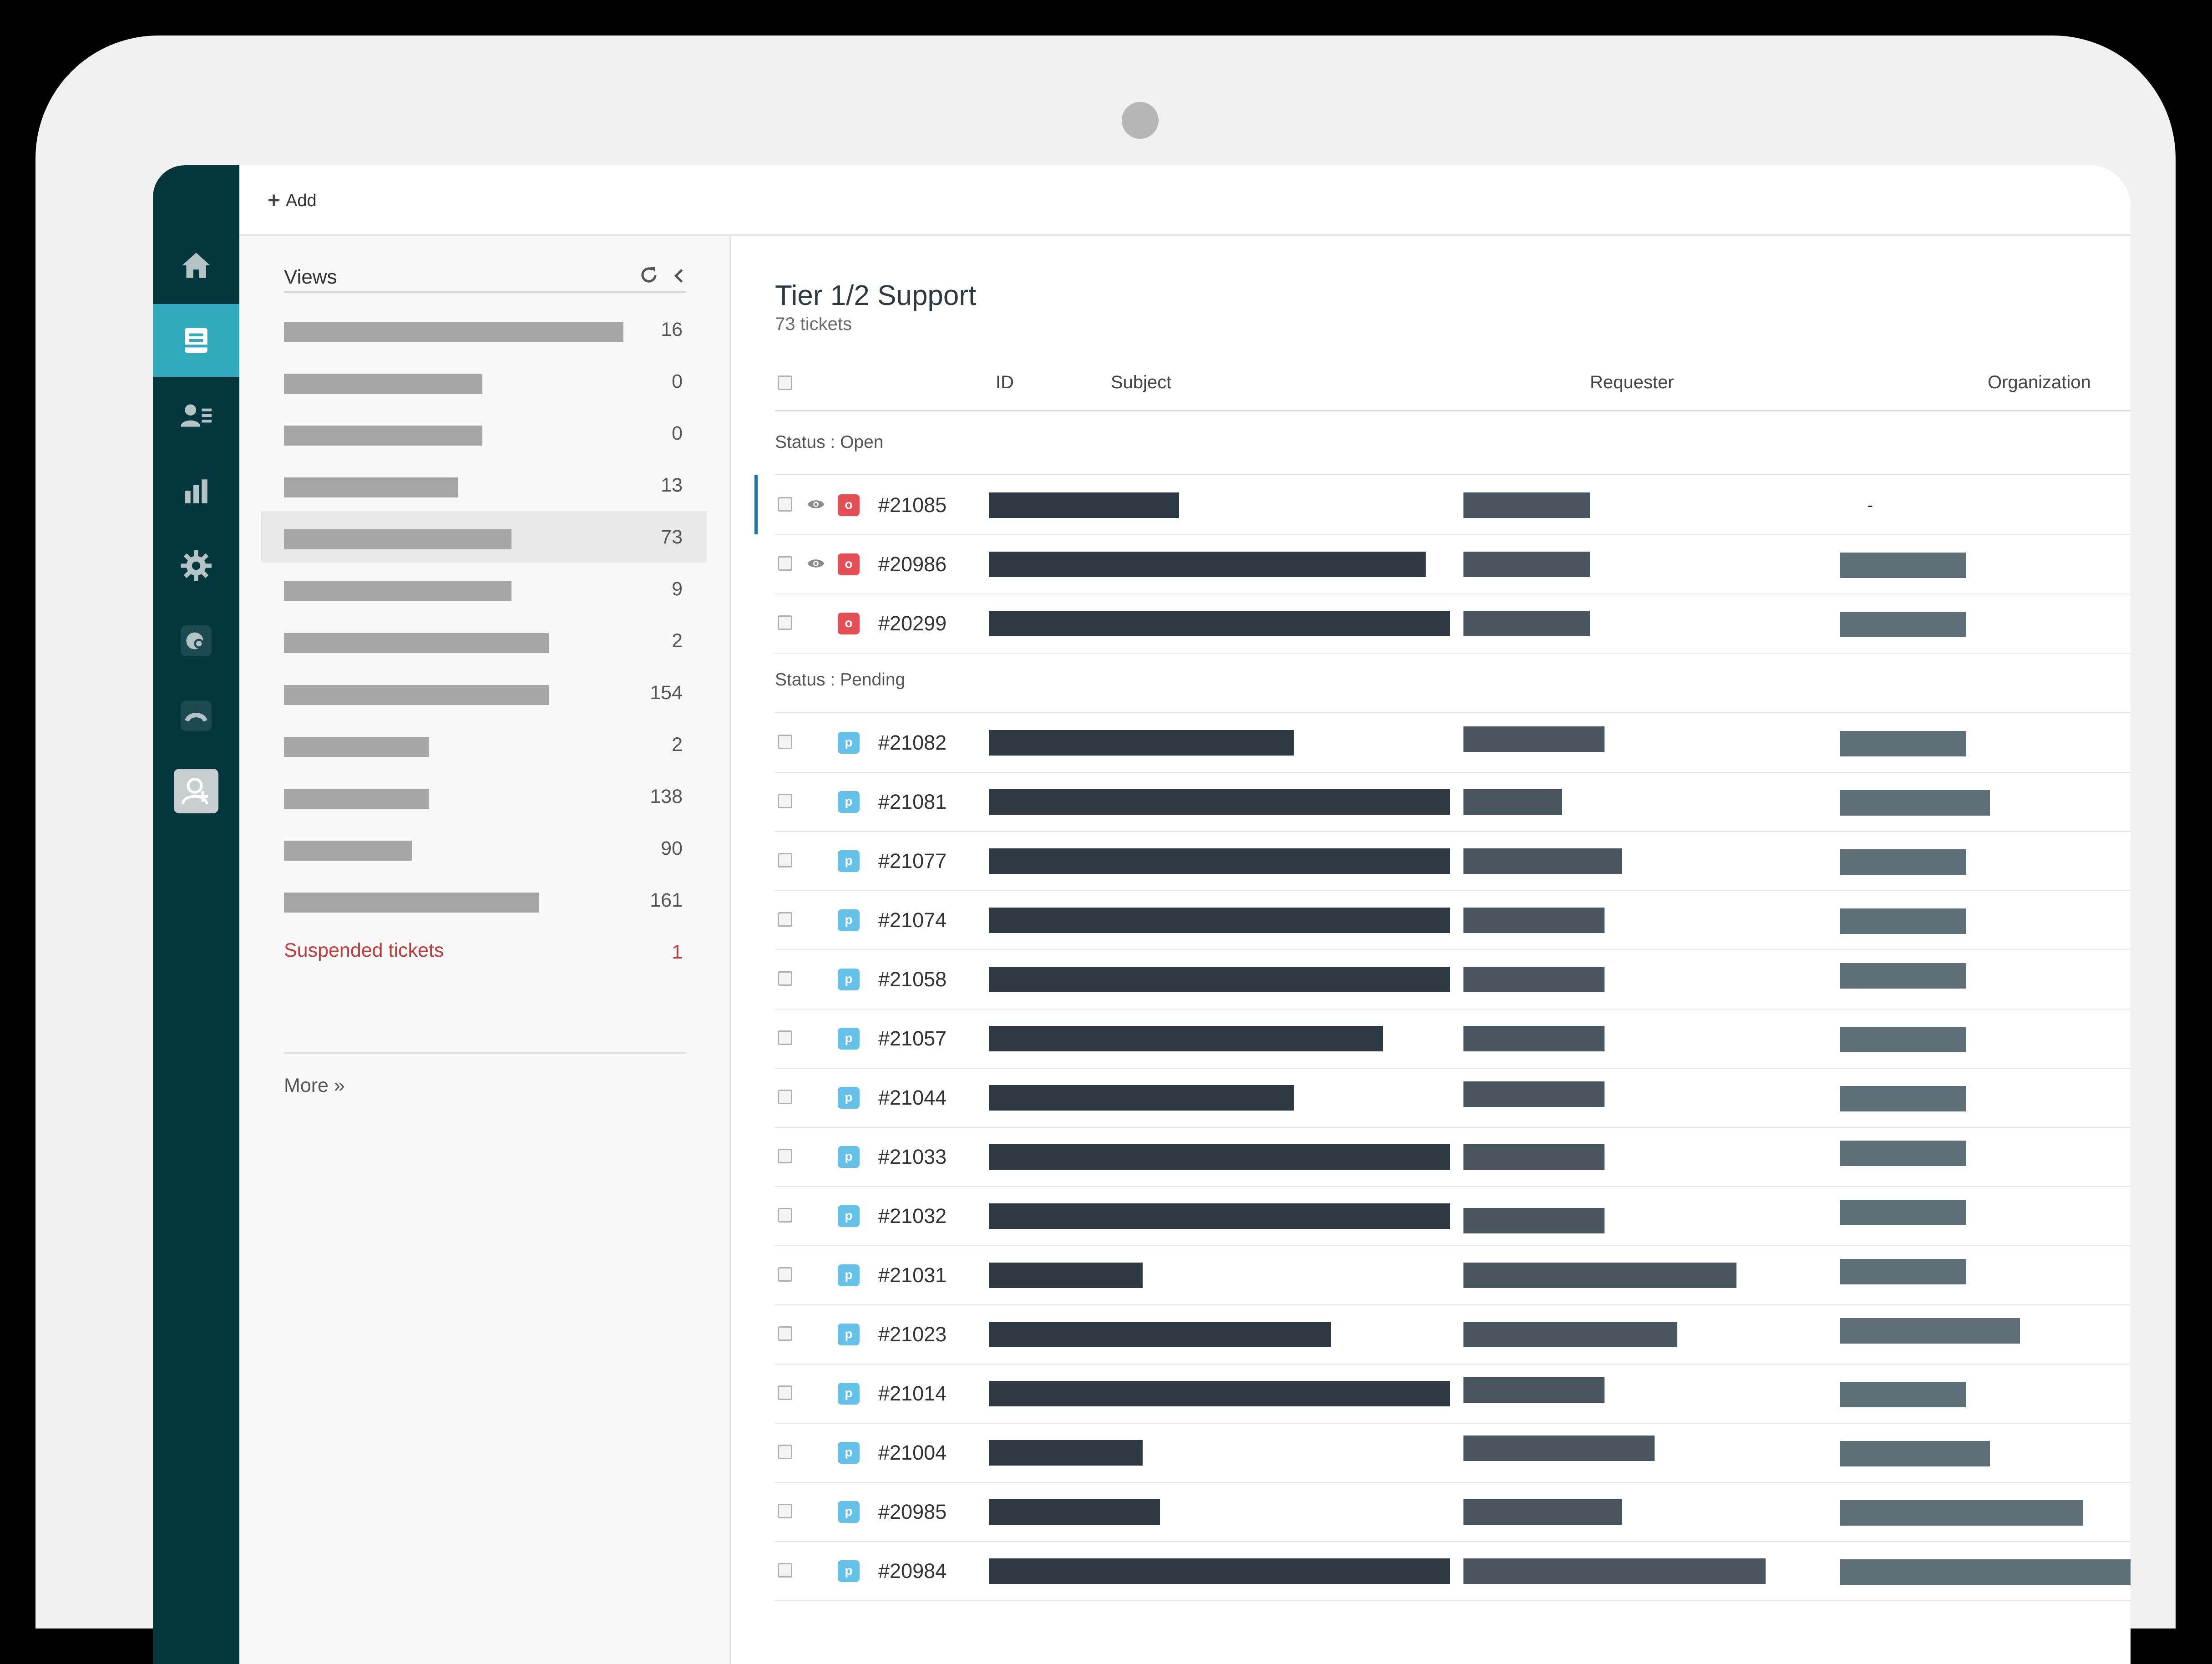 Image resolution: width=2212 pixels, height=1664 pixels. I want to click on column-header-organization: Organization, so click(2039, 382).